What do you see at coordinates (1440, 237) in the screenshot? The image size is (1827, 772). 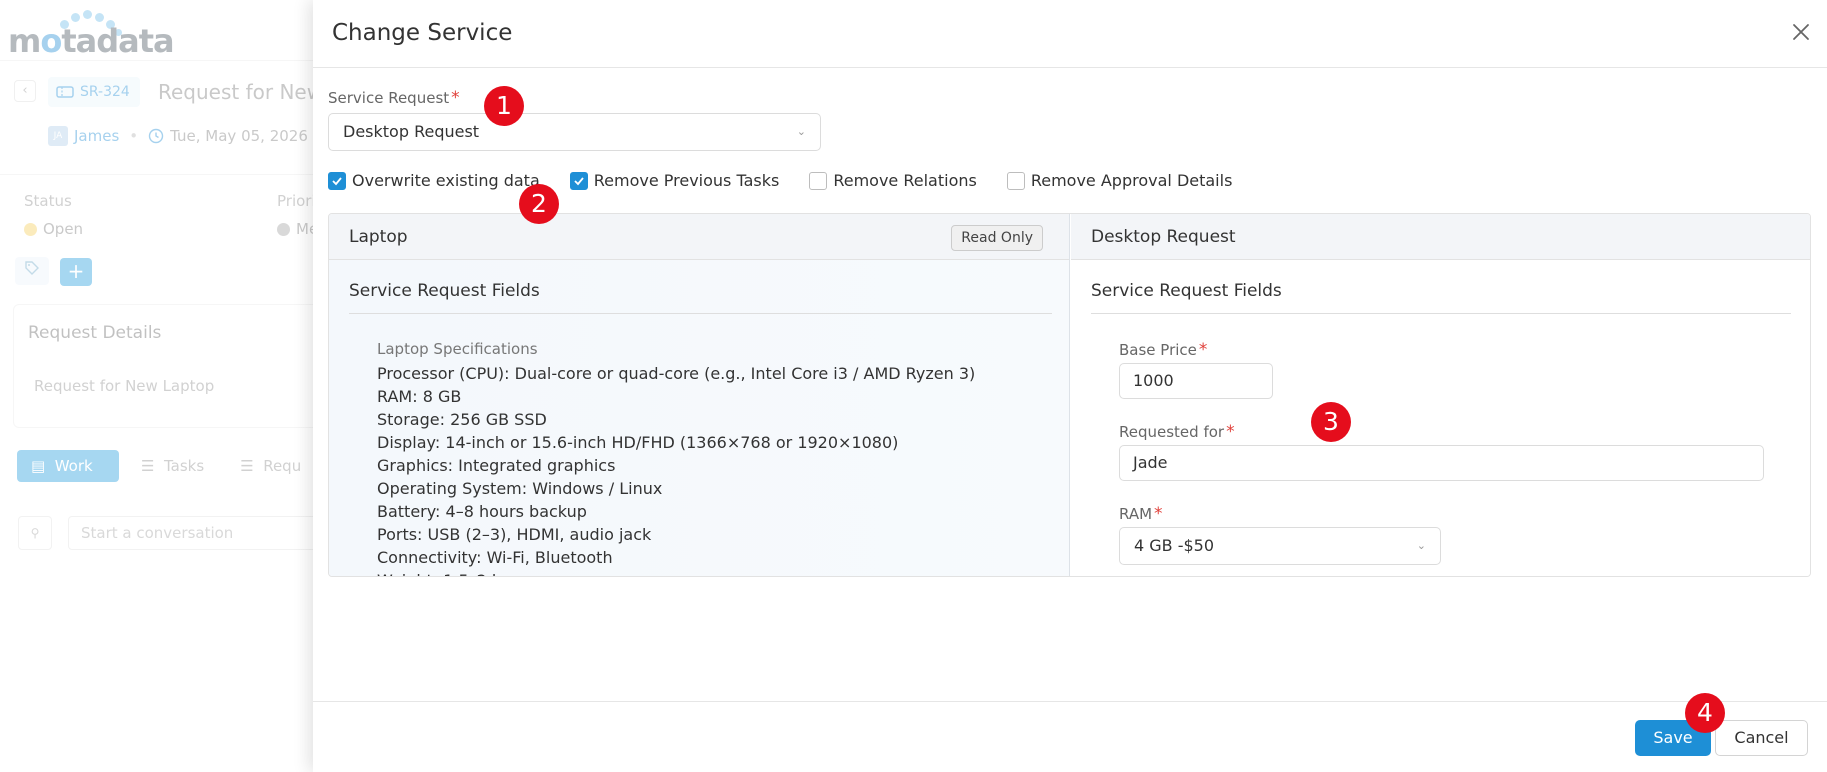 I see `new-service-header: Desktop Request` at bounding box center [1440, 237].